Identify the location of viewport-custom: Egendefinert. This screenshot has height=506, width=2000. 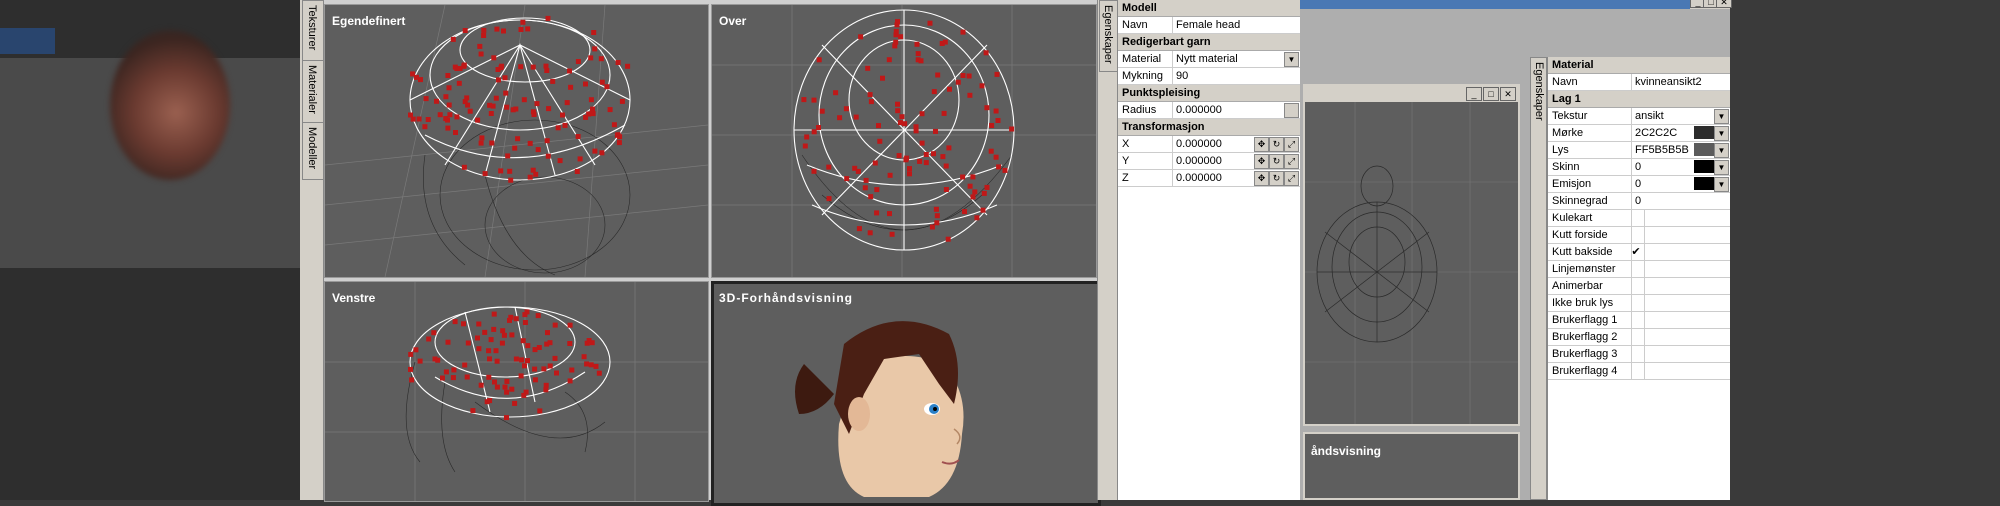
(516, 141).